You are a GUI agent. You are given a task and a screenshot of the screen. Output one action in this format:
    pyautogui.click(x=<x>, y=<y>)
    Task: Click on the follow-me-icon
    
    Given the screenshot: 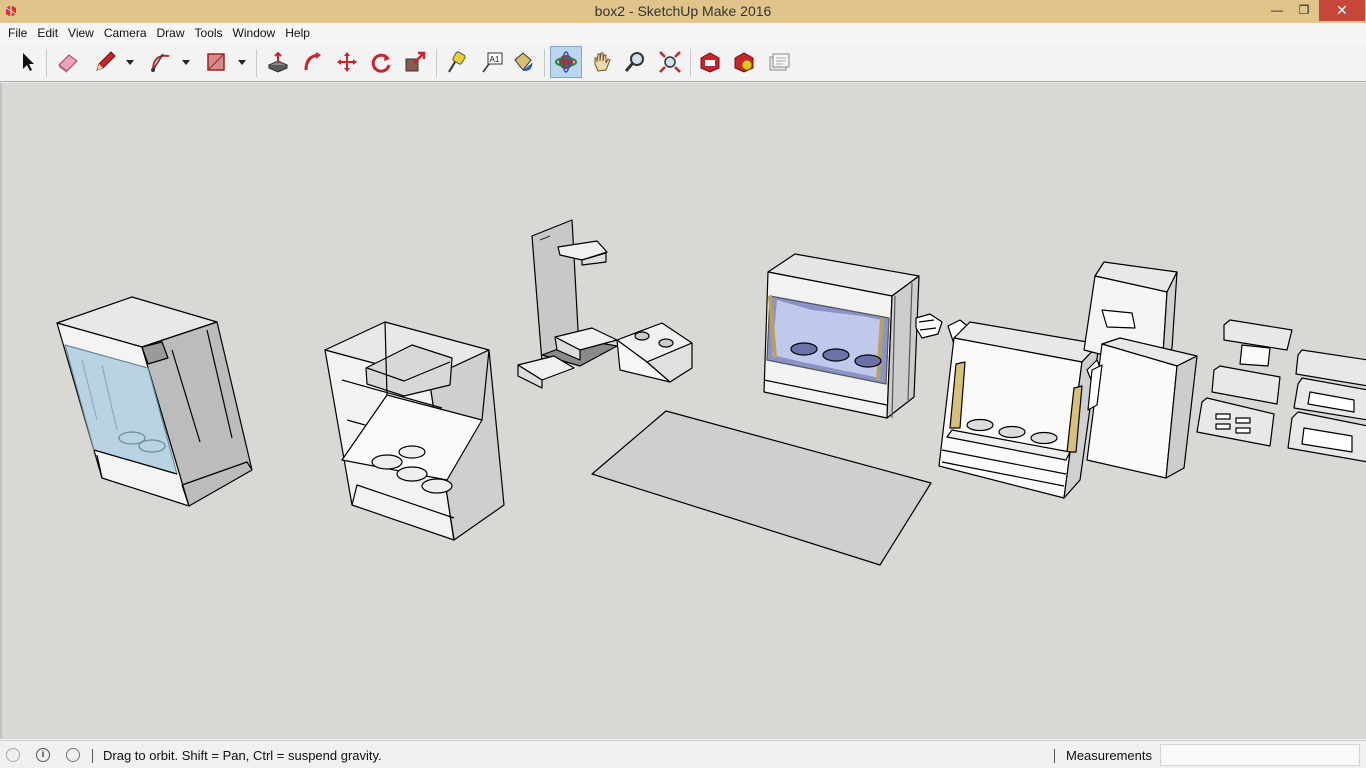 What is the action you would take?
    pyautogui.click(x=312, y=61)
    